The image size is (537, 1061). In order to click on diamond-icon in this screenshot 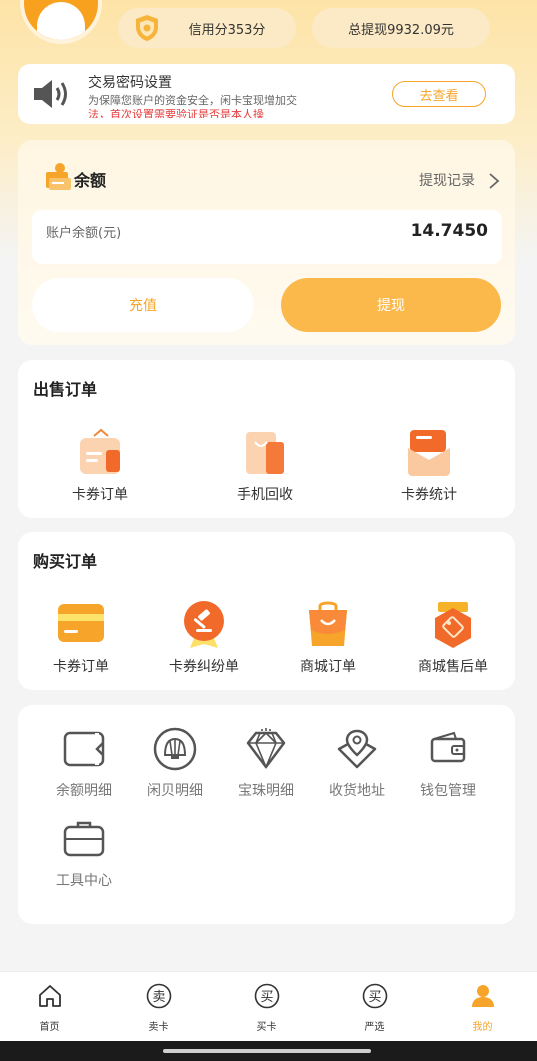, I will do `click(266, 749)`.